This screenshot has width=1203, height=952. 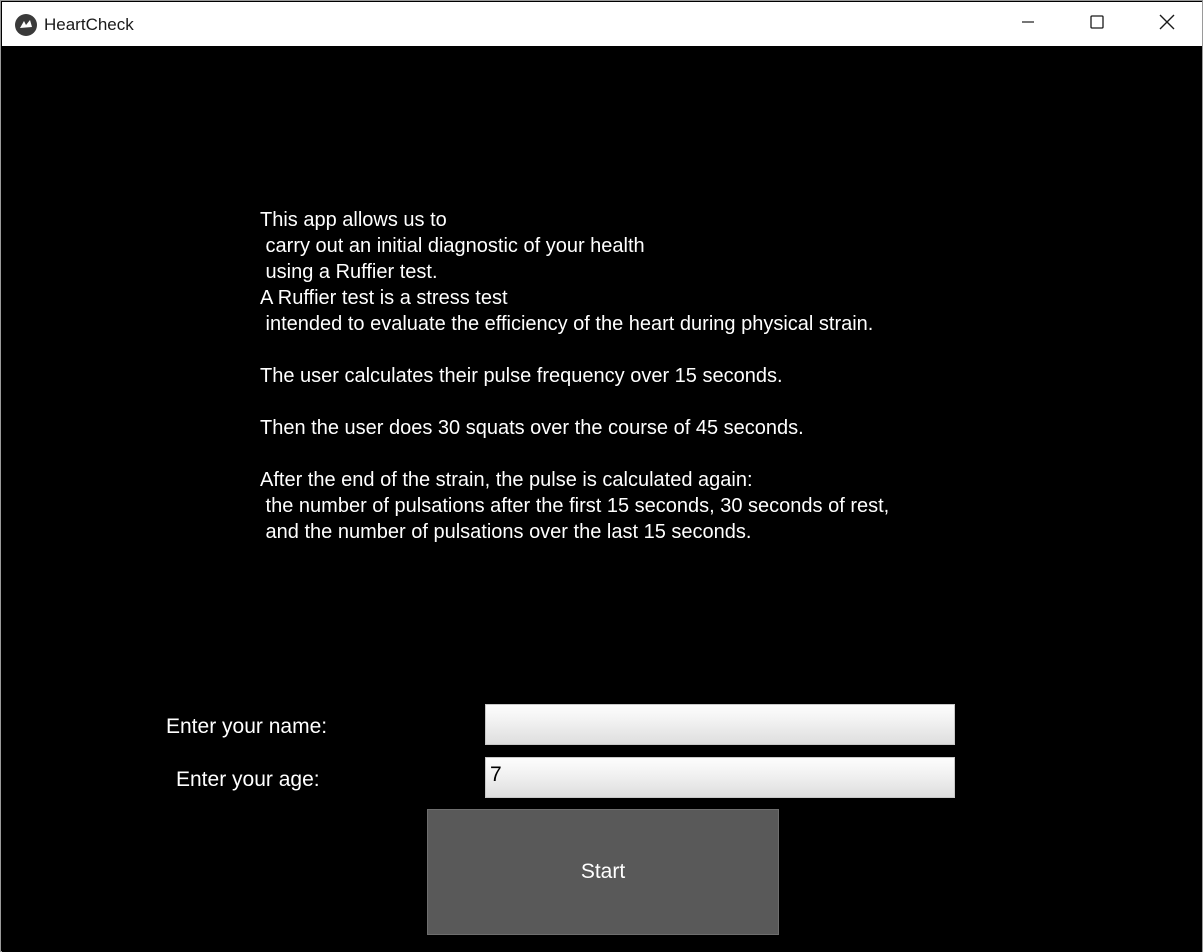 I want to click on maximize-icon, so click(x=1097, y=24).